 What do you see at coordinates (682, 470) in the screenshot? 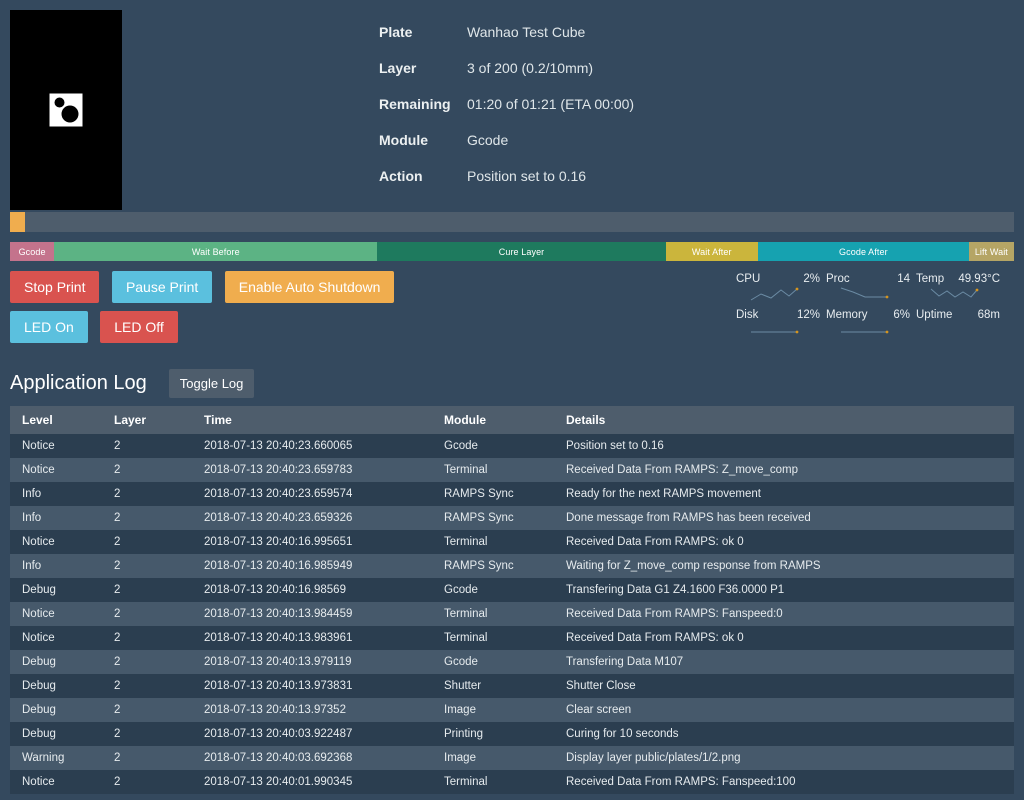
I see `log-cell-details: Received Data From RAMPS: Z_move_comp` at bounding box center [682, 470].